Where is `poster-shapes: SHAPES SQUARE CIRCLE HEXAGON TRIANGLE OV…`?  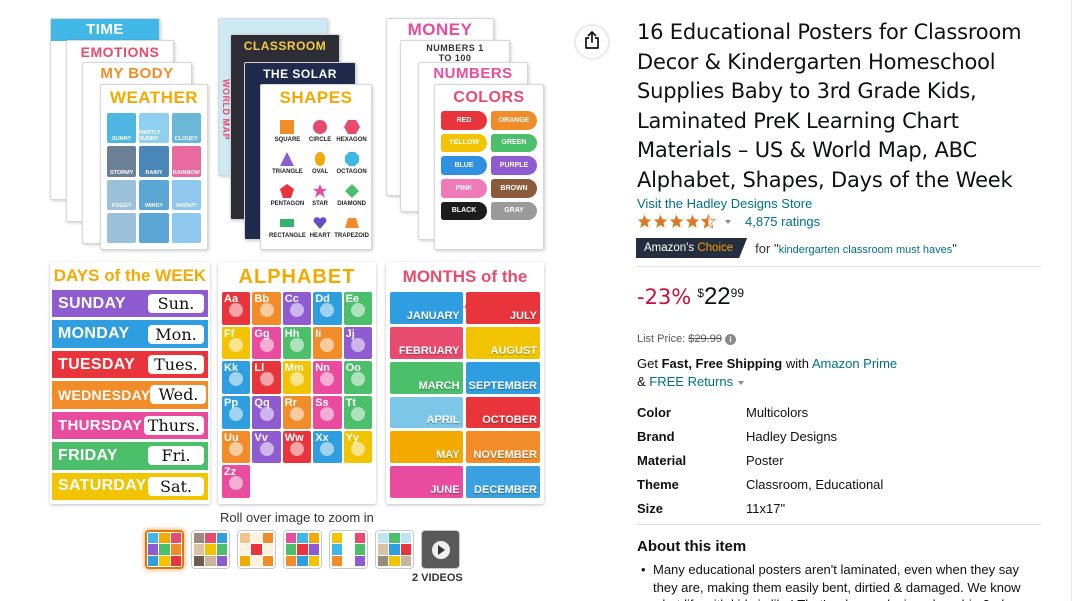
poster-shapes: SHAPES SQUARE CIRCLE HEXAGON TRIANGLE OV… is located at coordinates (316, 167).